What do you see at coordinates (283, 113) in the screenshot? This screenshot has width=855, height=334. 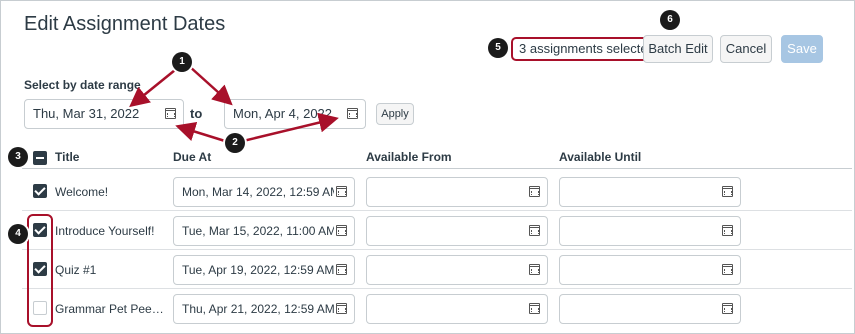 I see `range-end-value: Mon, Apr 4, 2022` at bounding box center [283, 113].